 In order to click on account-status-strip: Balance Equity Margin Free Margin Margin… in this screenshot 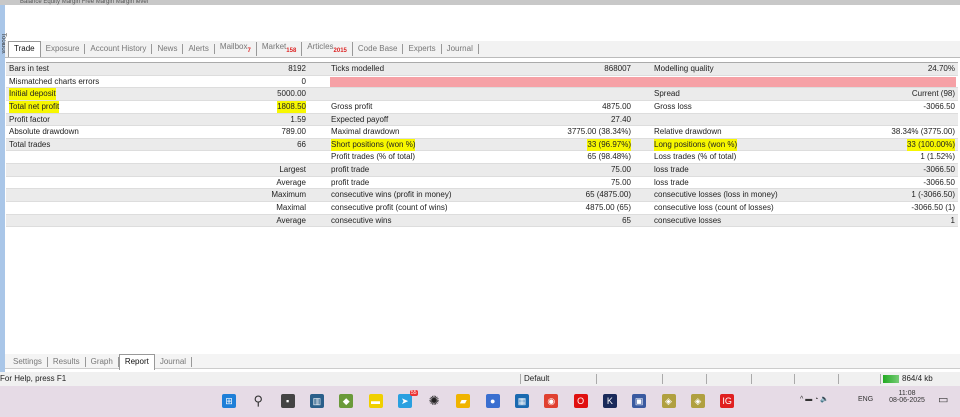, I will do `click(480, 2)`.